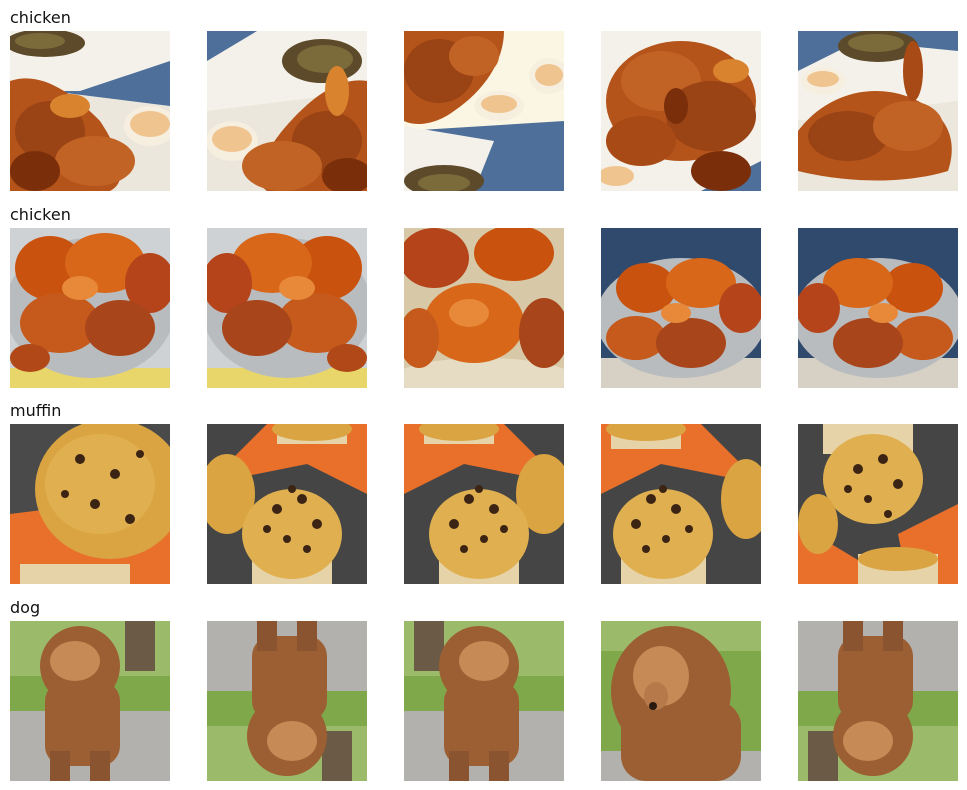  I want to click on row-label-chicken-2: chicken, so click(40, 214).